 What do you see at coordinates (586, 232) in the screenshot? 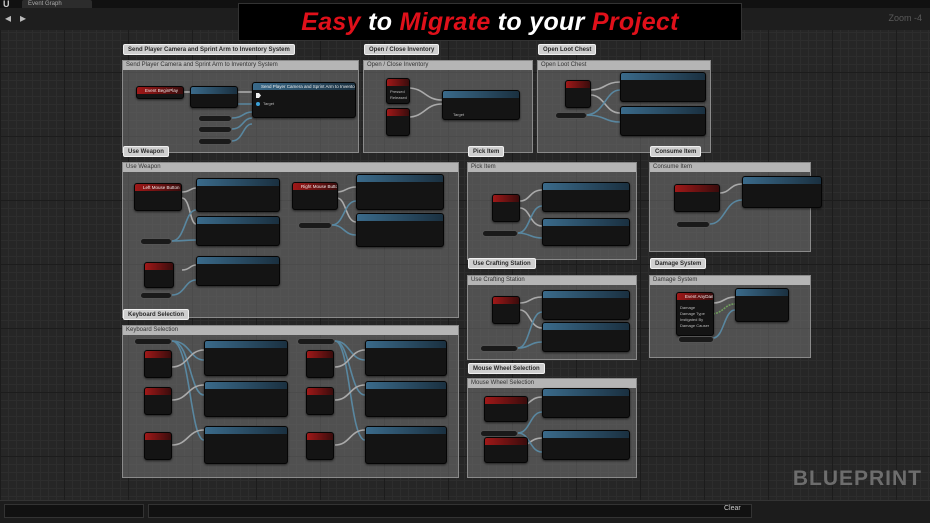
I see `node-server-update-item` at bounding box center [586, 232].